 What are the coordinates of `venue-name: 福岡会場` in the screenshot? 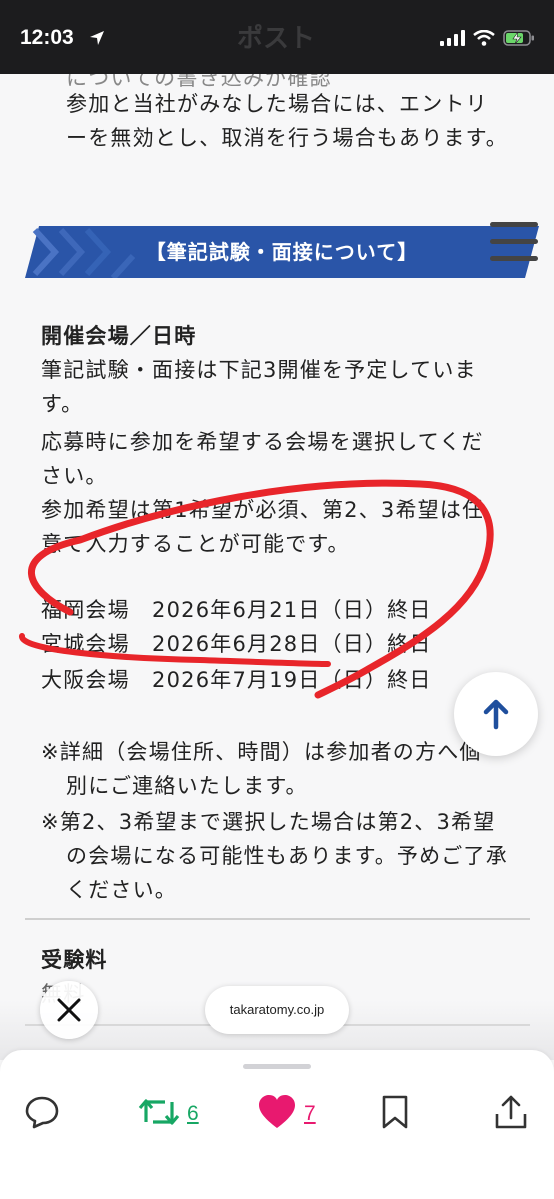 It's located at (85, 610).